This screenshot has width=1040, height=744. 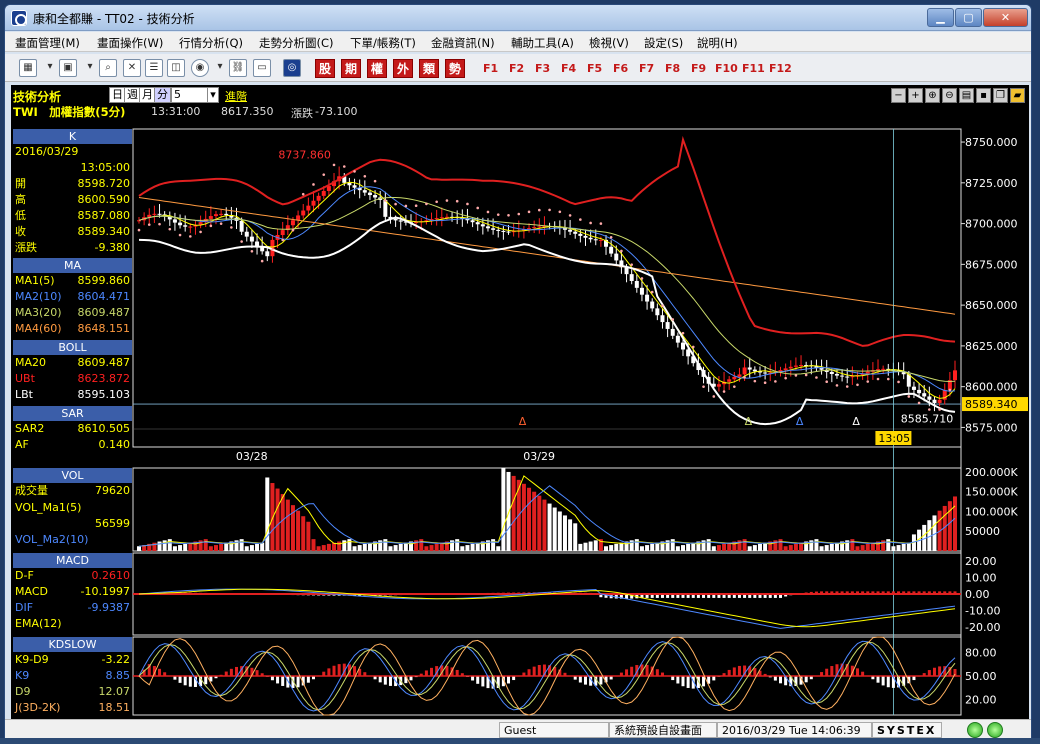 I want to click on menu-trend-chart: 走勢分析圖(C), so click(x=296, y=43).